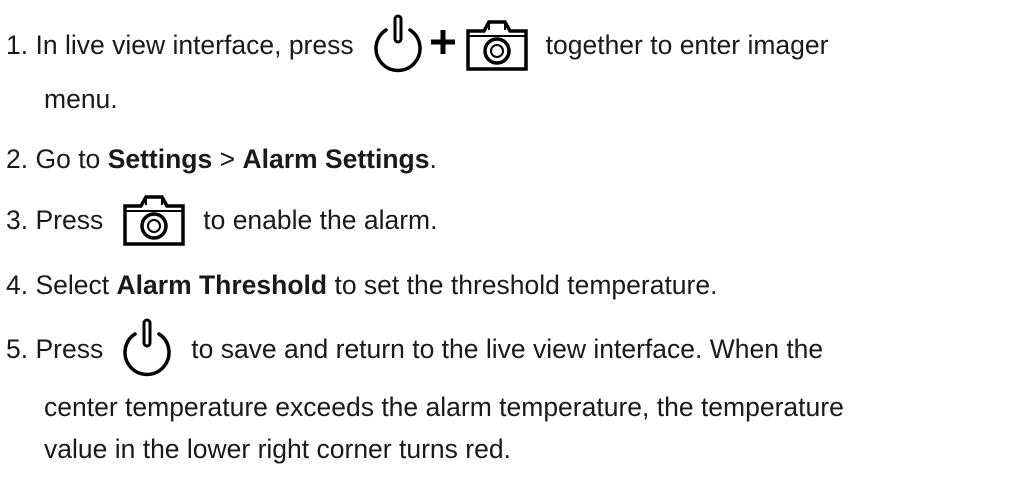 The image size is (1026, 479). I want to click on step-number: 4., so click(17, 285).